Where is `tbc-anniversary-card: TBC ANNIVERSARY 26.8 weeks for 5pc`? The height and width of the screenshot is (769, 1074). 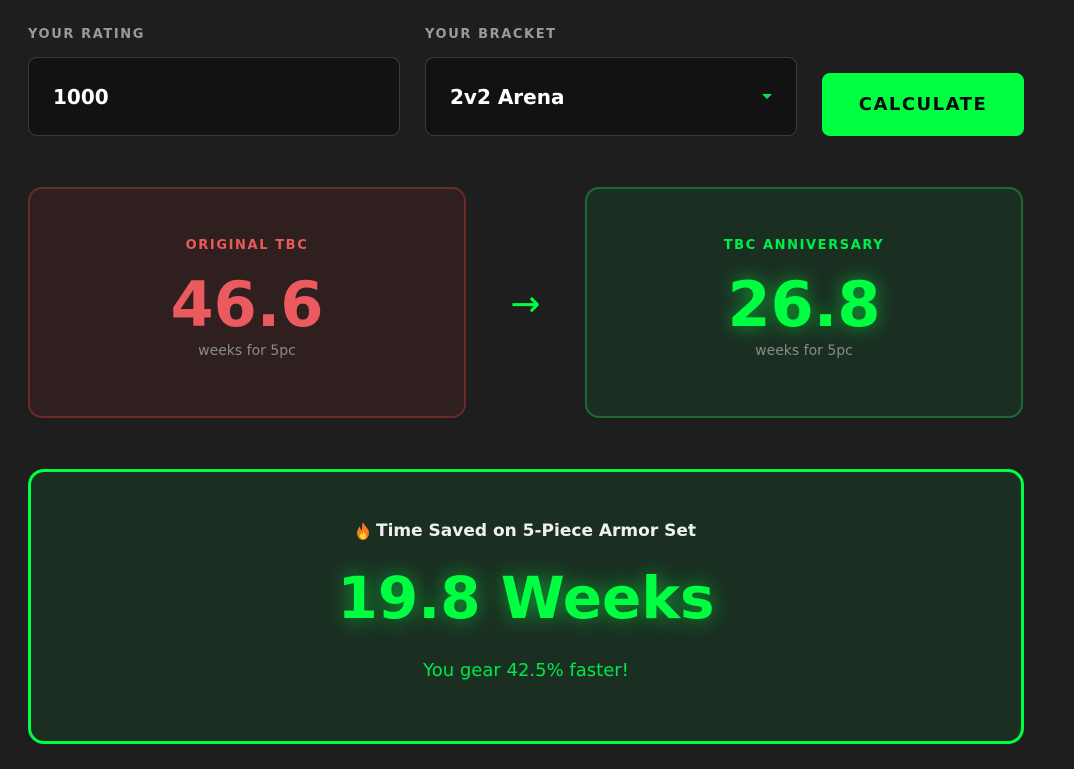
tbc-anniversary-card: TBC ANNIVERSARY 26.8 weeks for 5pc is located at coordinates (804, 302).